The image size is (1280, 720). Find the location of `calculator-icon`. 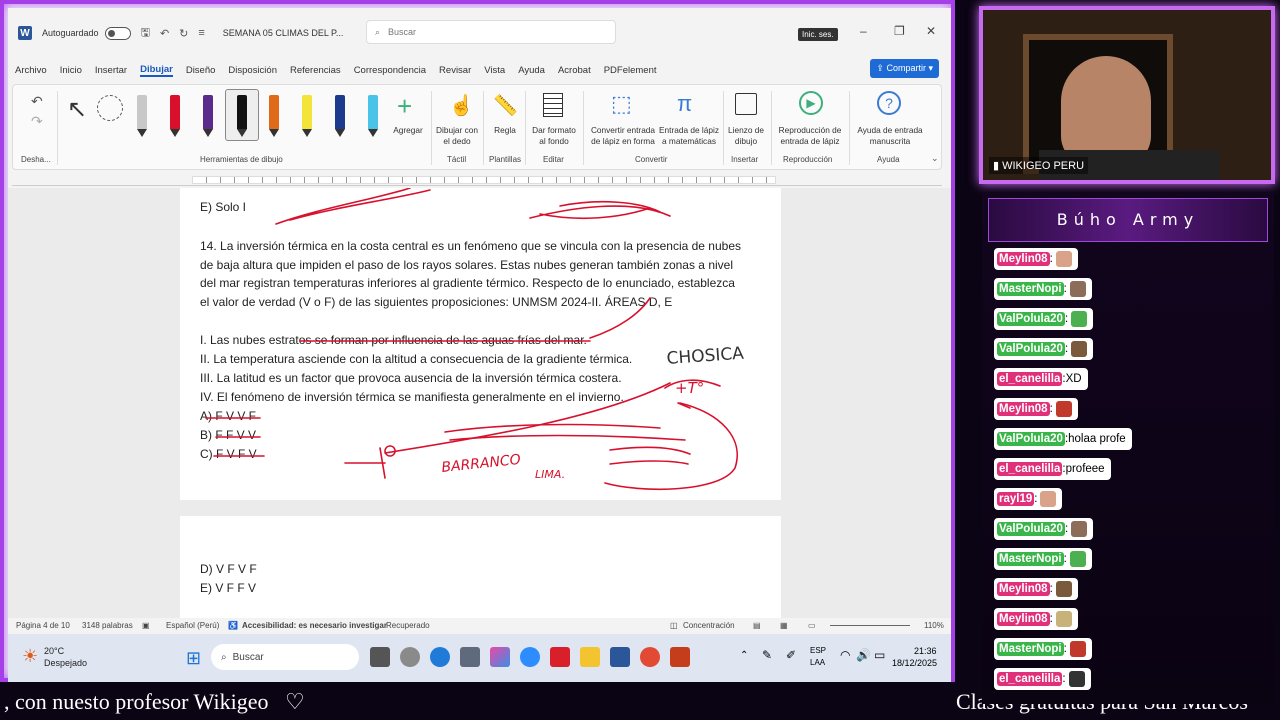

calculator-icon is located at coordinates (470, 657).